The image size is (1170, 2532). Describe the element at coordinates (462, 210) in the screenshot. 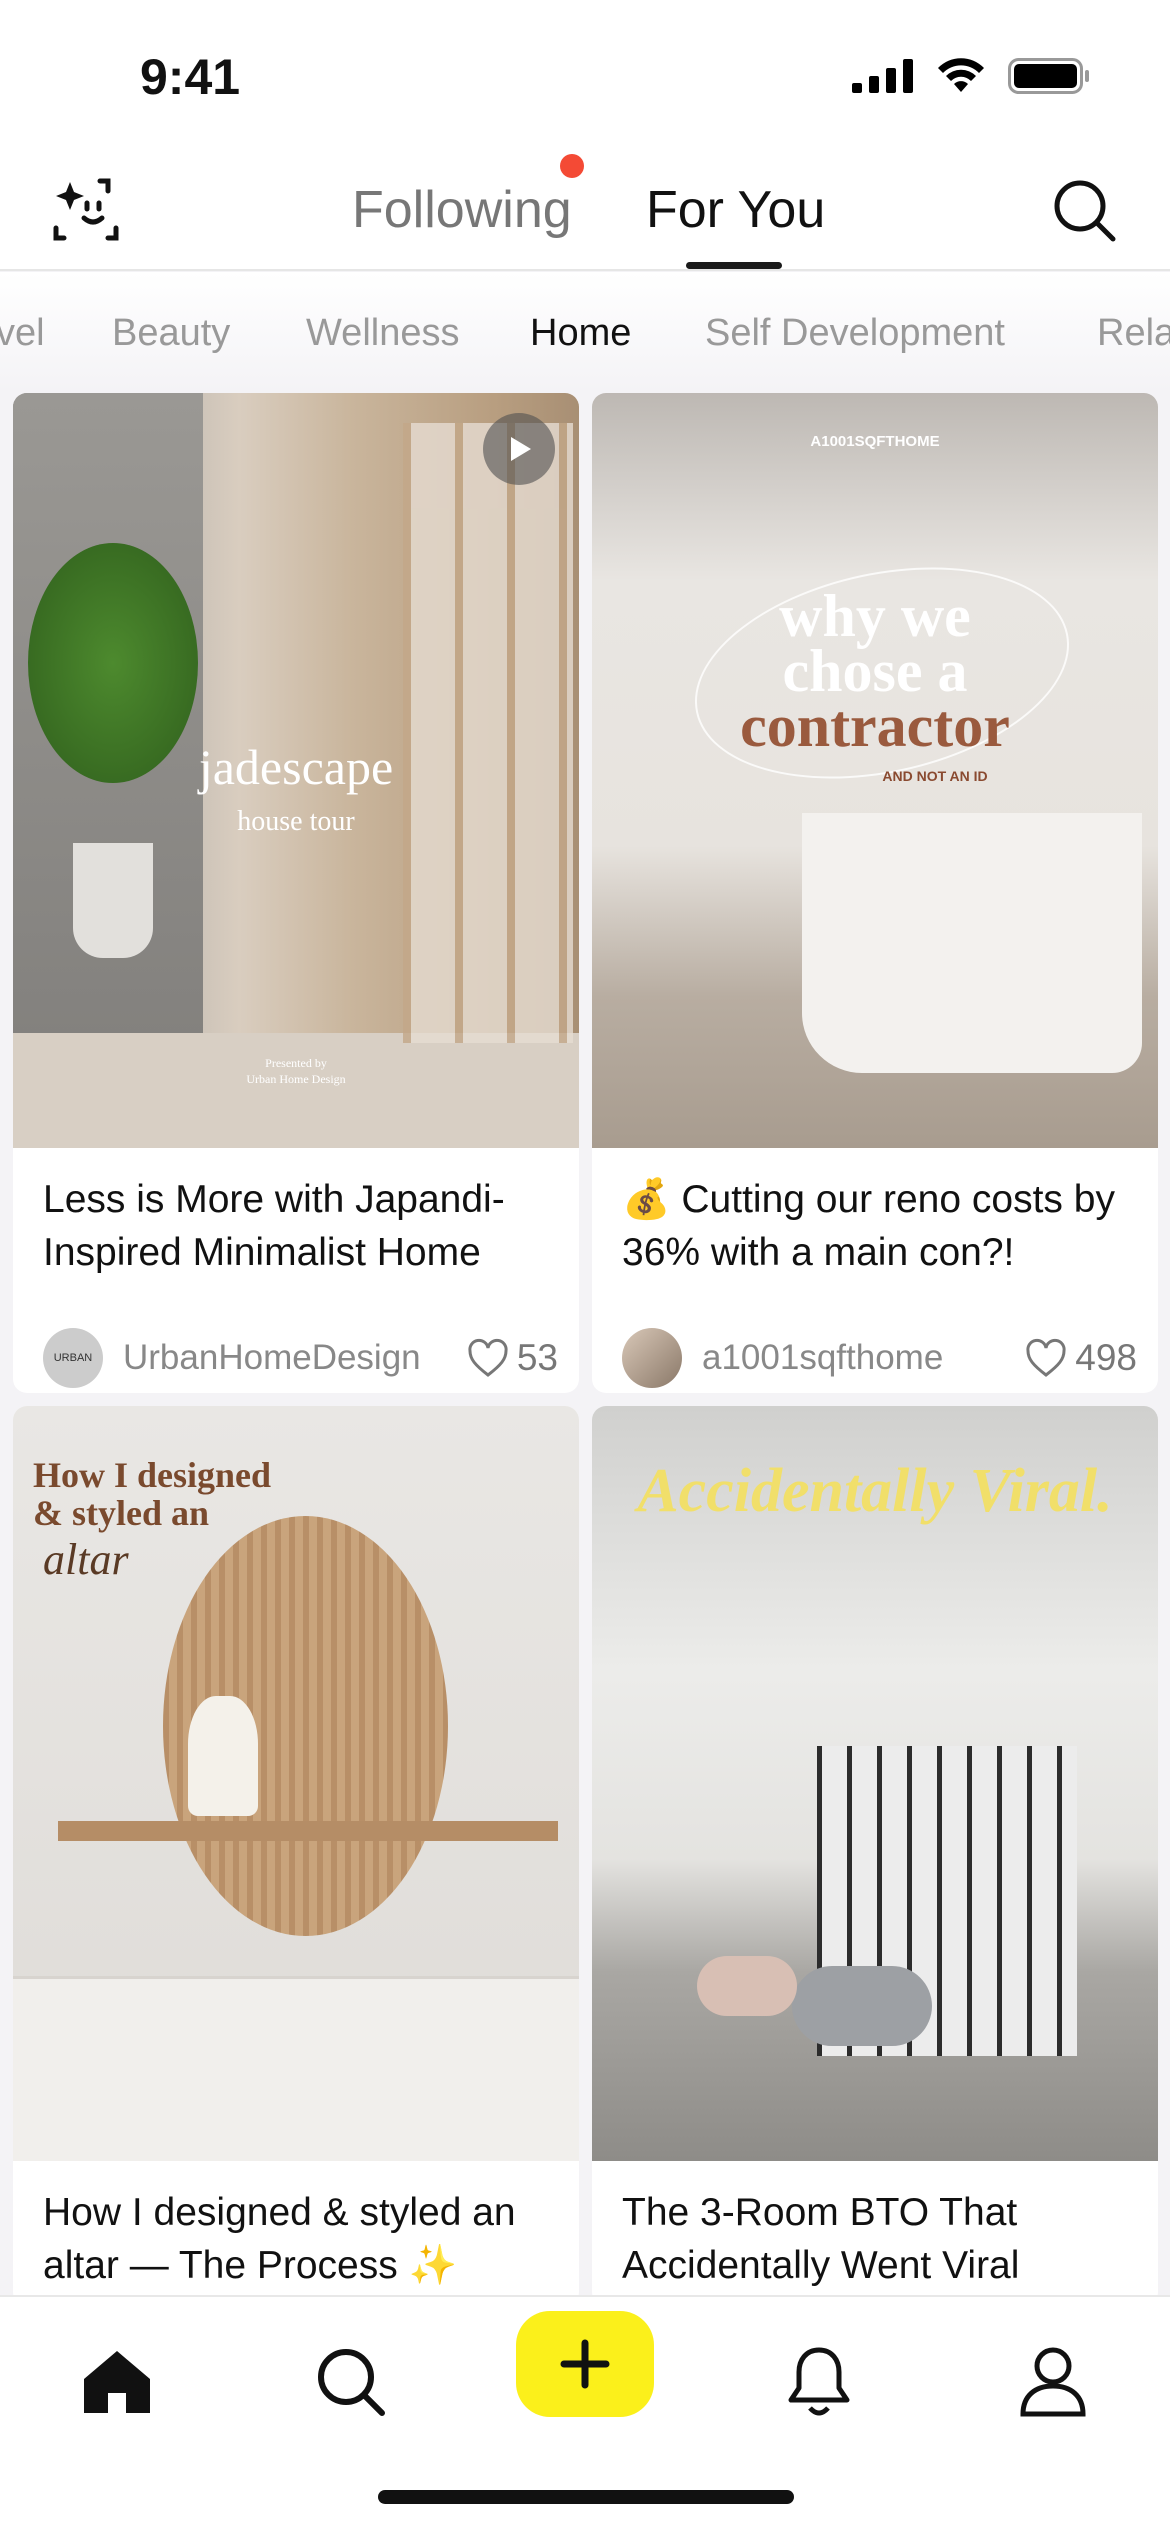

I see `tab-following: Following` at that location.